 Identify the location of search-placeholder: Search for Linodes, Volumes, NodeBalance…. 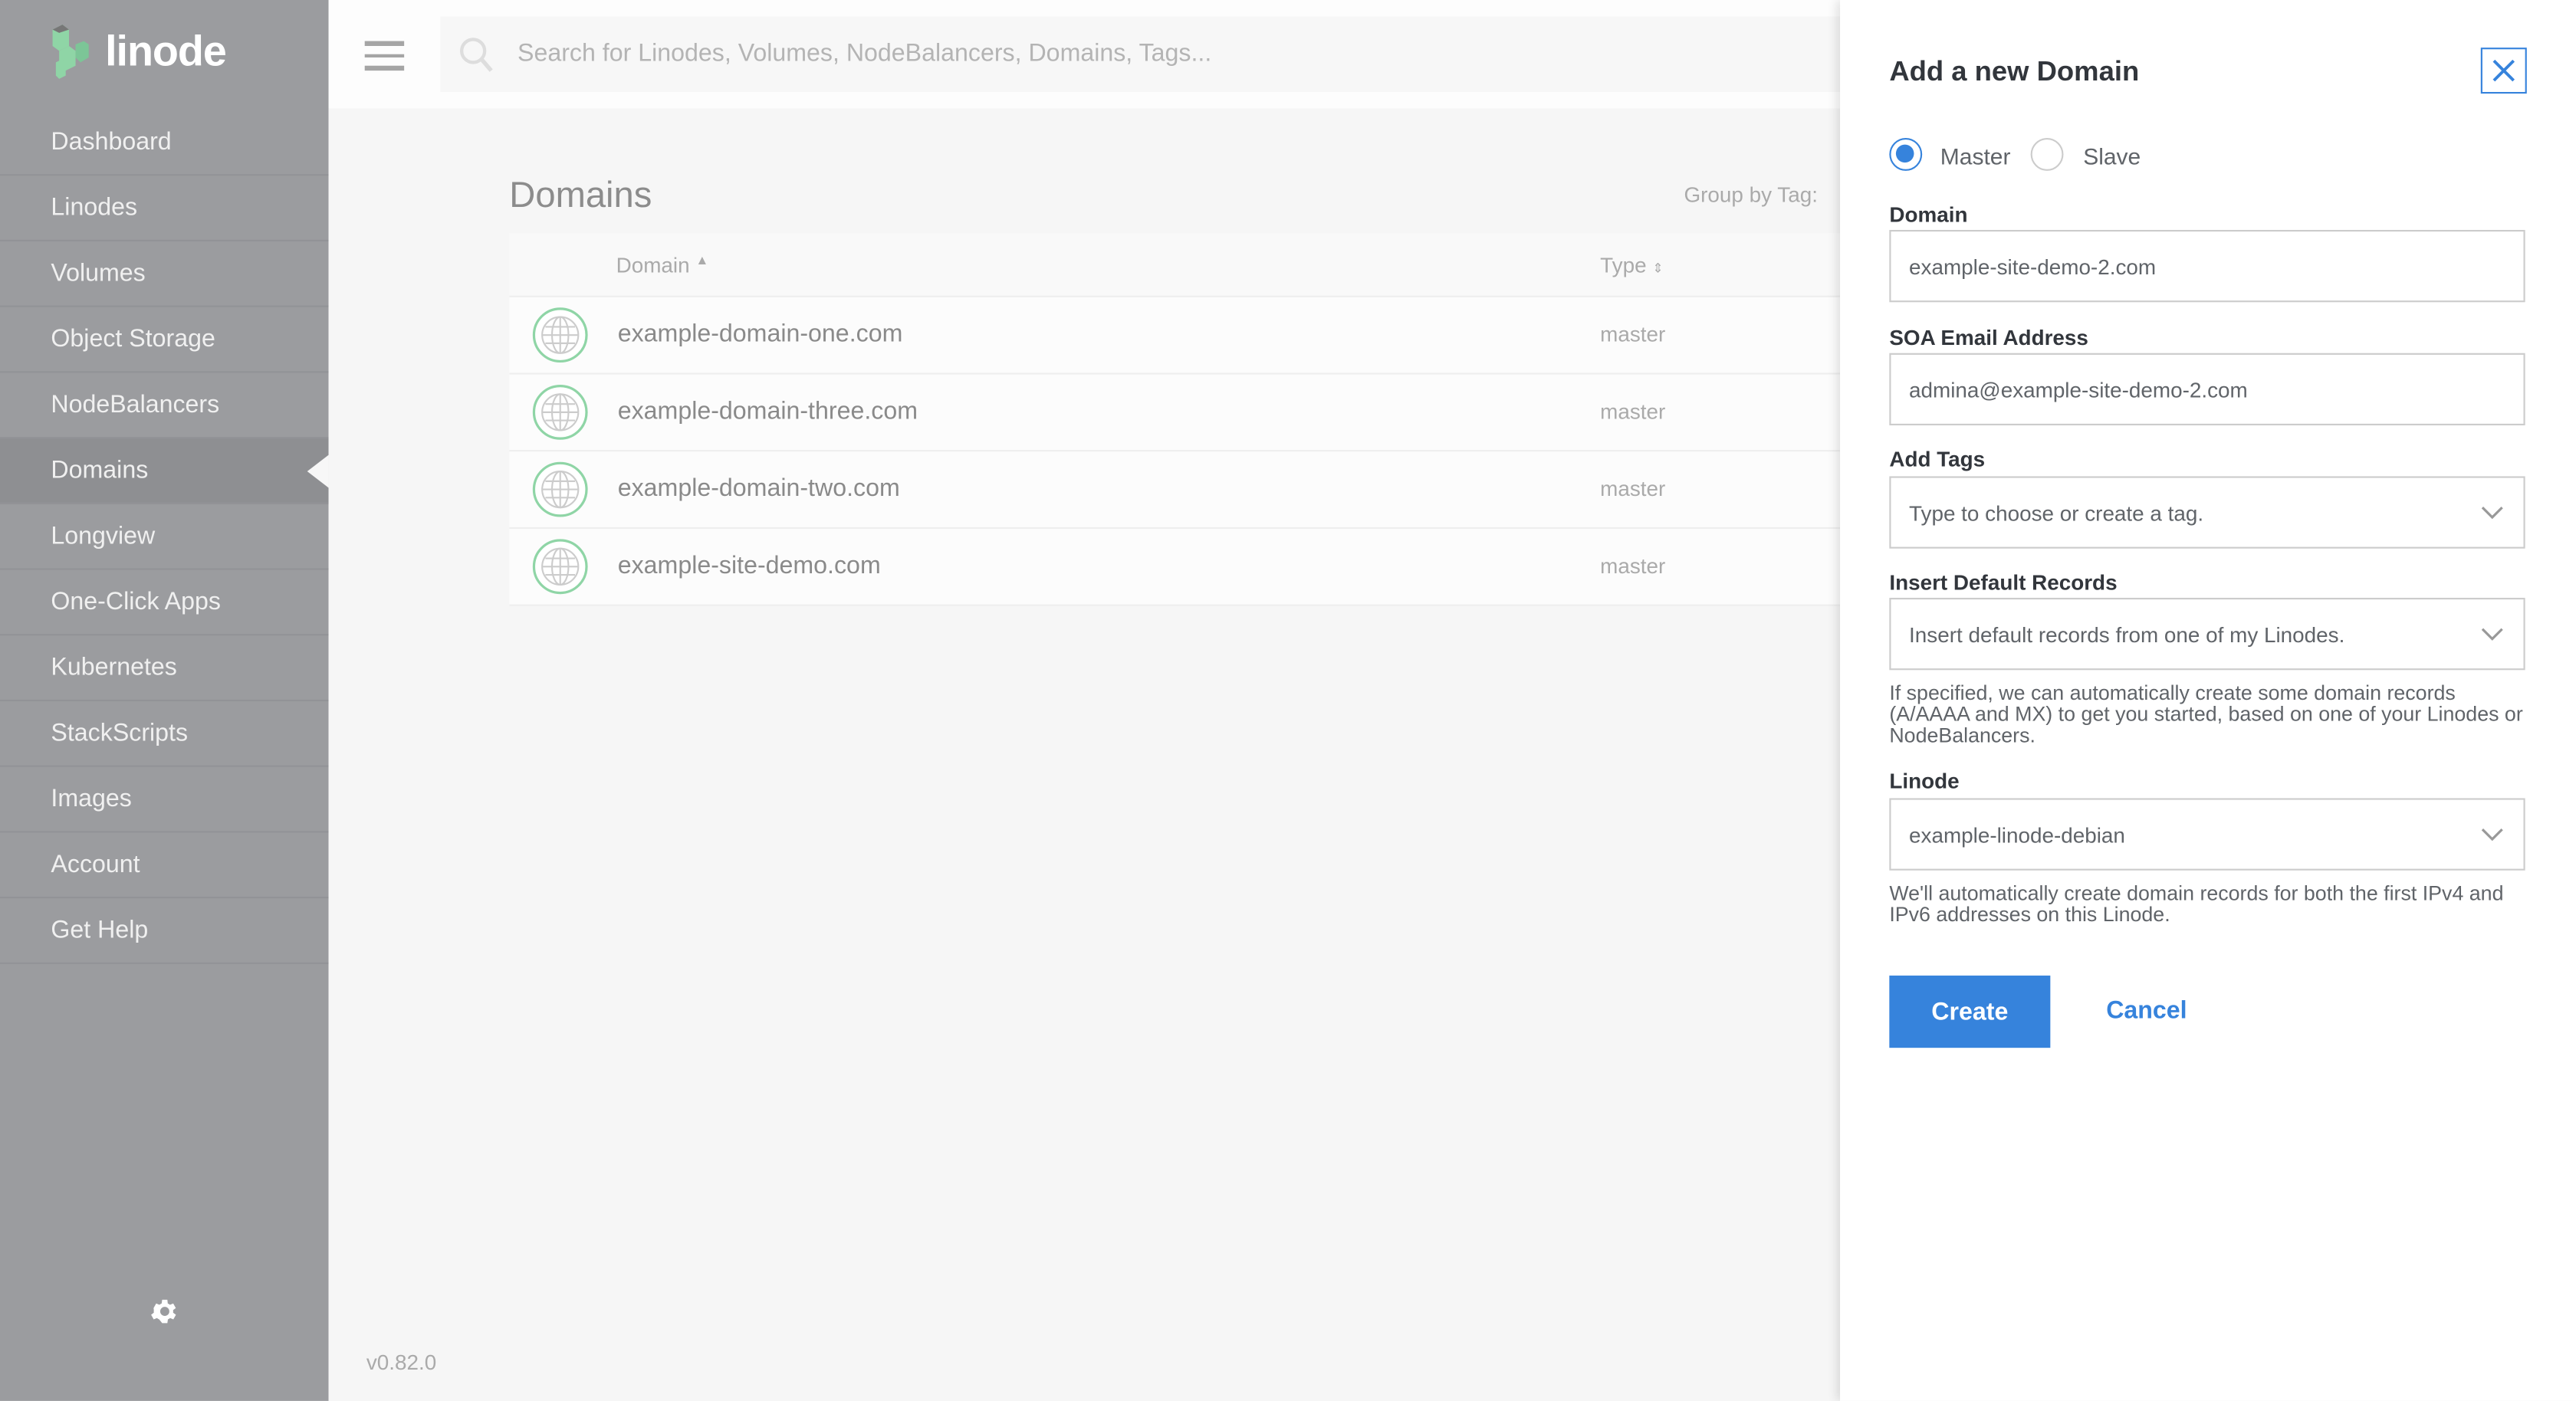
(865, 53).